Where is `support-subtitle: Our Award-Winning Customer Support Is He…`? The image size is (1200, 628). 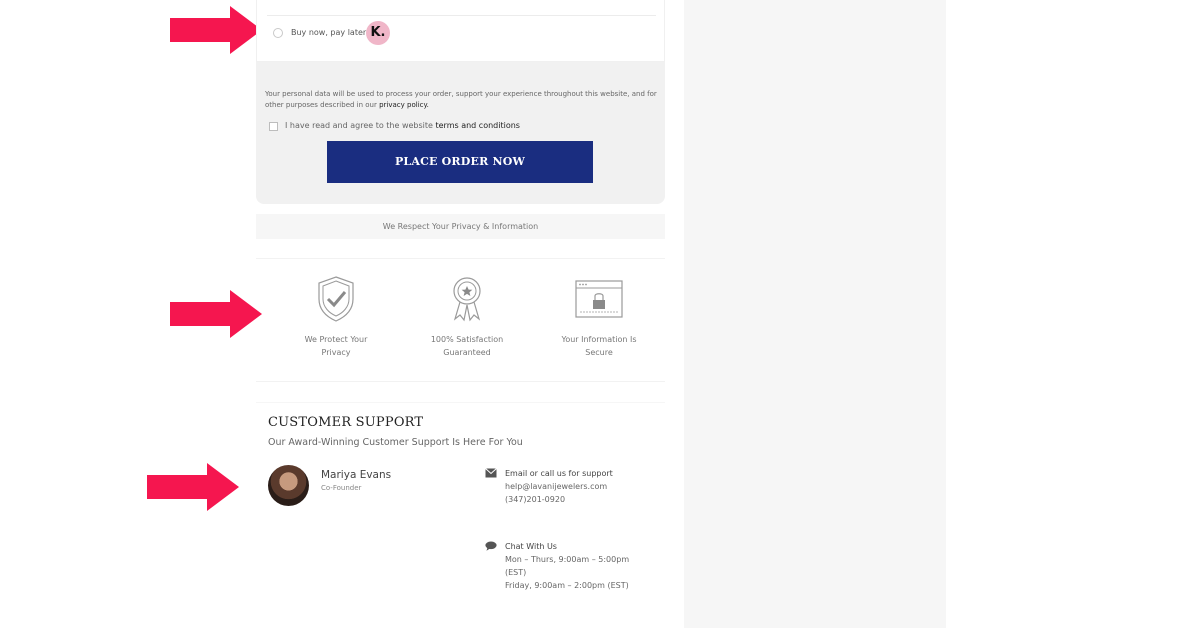 support-subtitle: Our Award-Winning Customer Support Is He… is located at coordinates (395, 442).